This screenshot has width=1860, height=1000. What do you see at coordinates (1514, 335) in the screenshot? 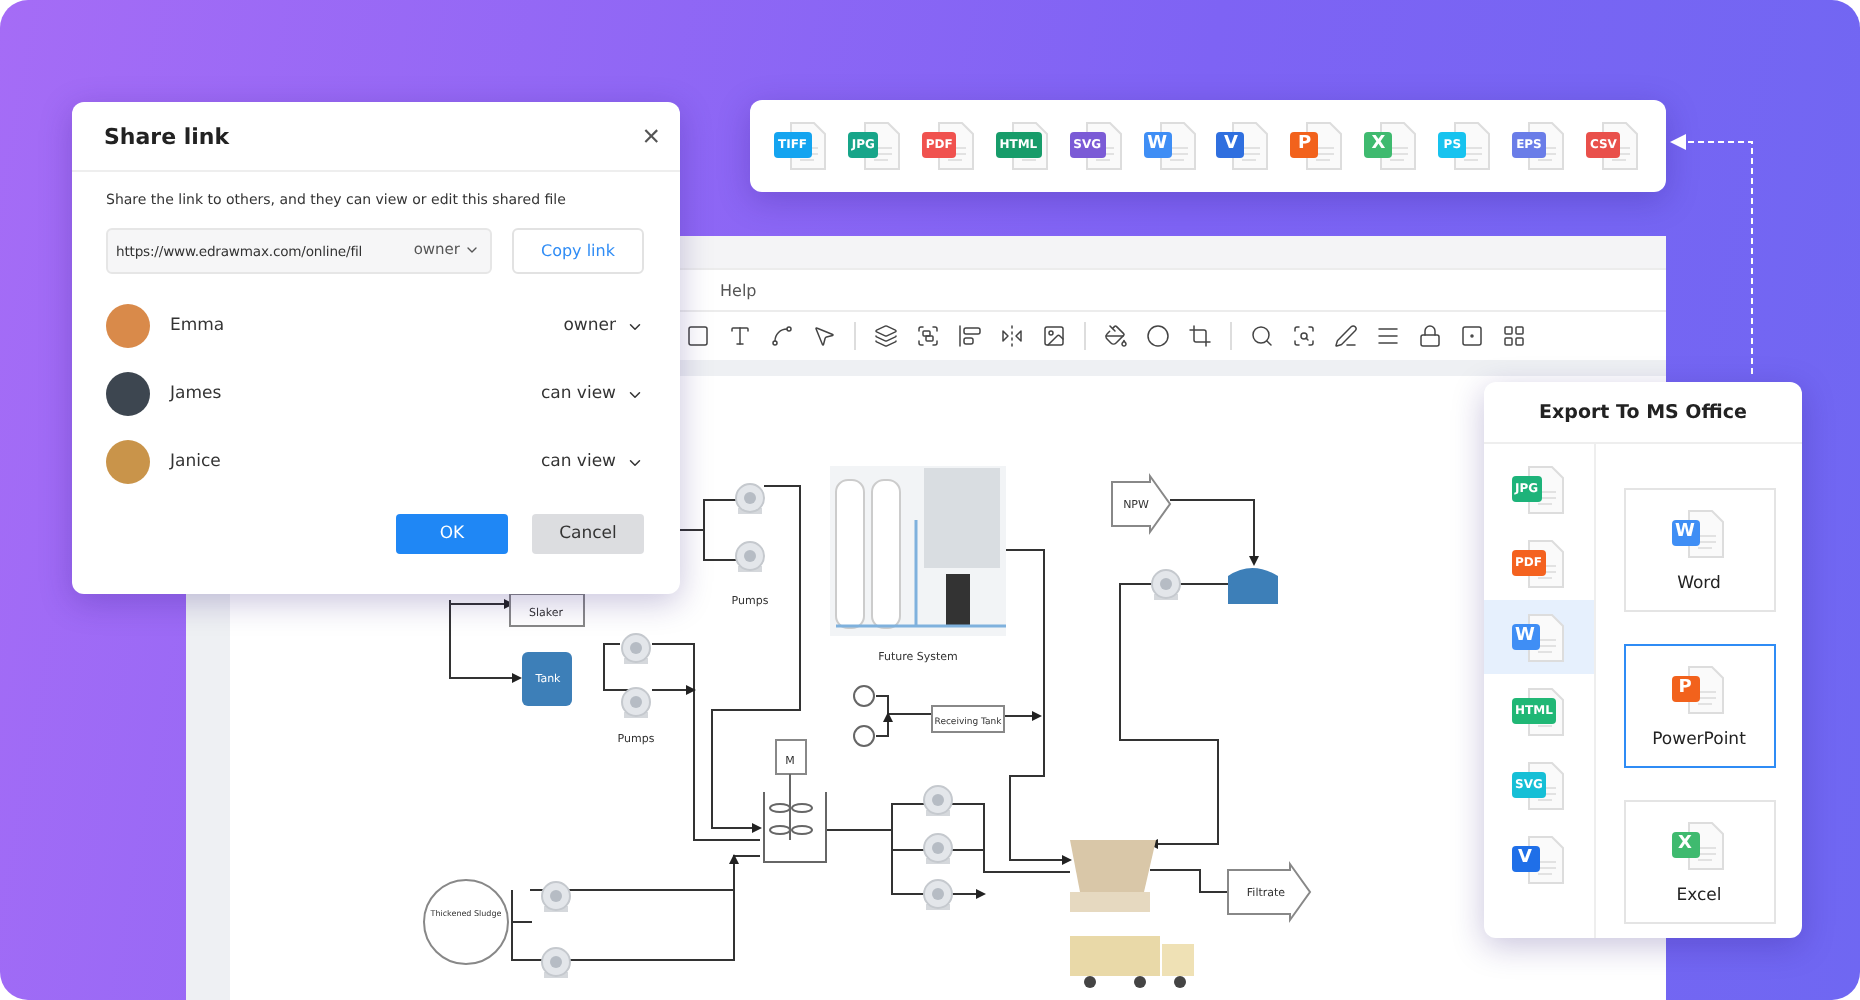
I see `grid-icon` at bounding box center [1514, 335].